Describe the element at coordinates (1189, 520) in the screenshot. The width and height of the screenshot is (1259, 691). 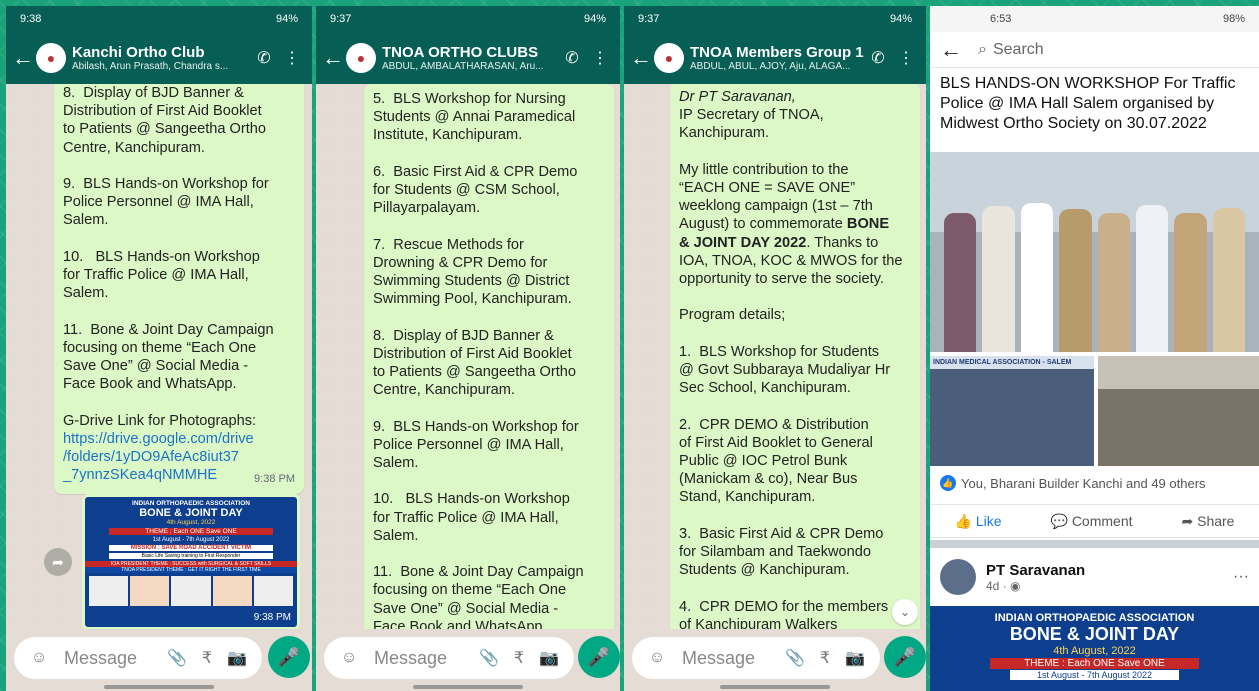
I see `share-icon: ➦` at that location.